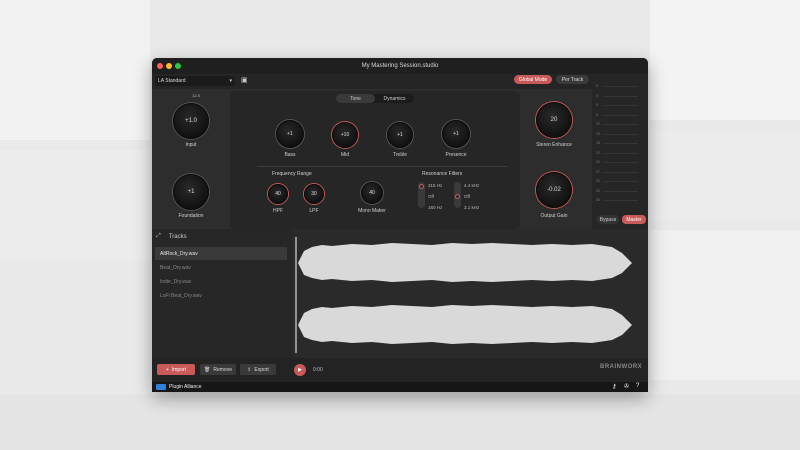  I want to click on treble-label: Treble, so click(400, 155).